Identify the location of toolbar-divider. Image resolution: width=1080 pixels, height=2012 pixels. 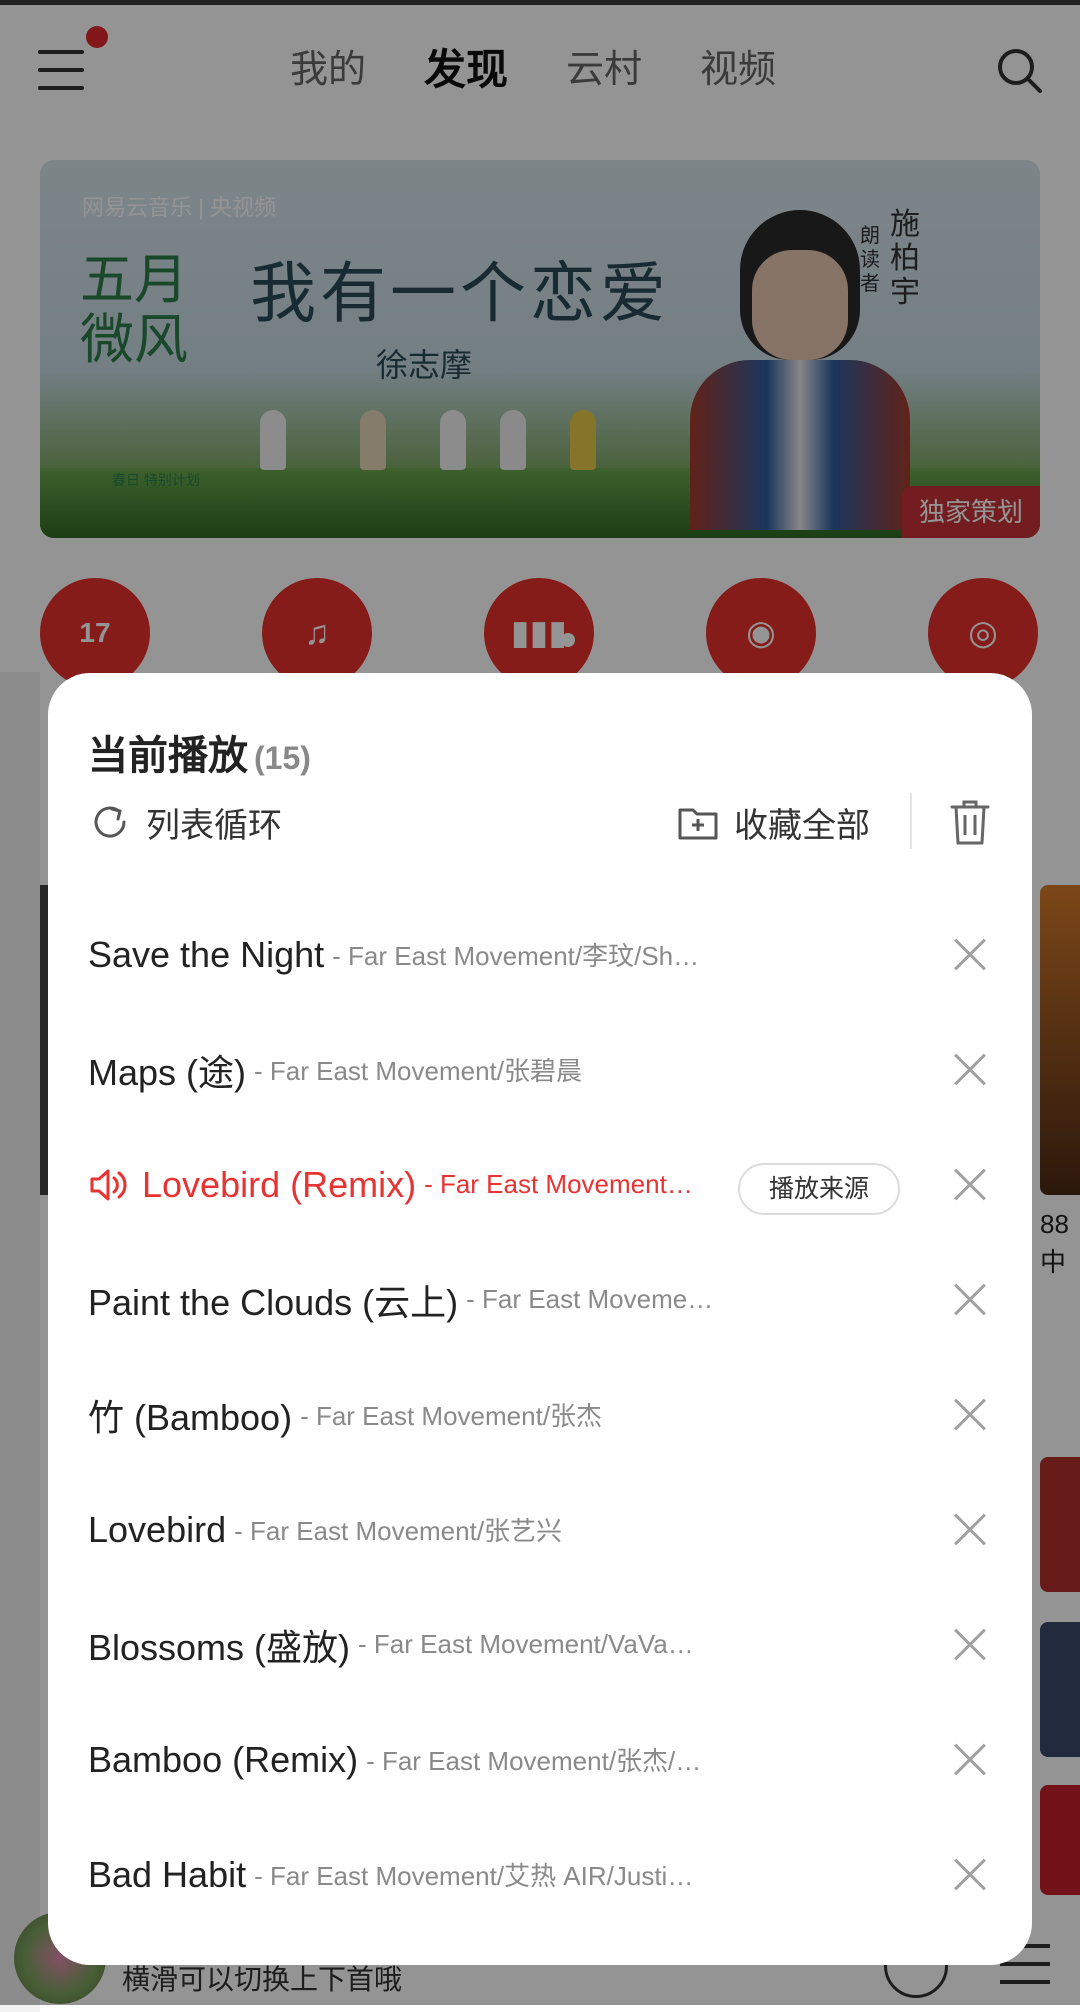
(911, 821).